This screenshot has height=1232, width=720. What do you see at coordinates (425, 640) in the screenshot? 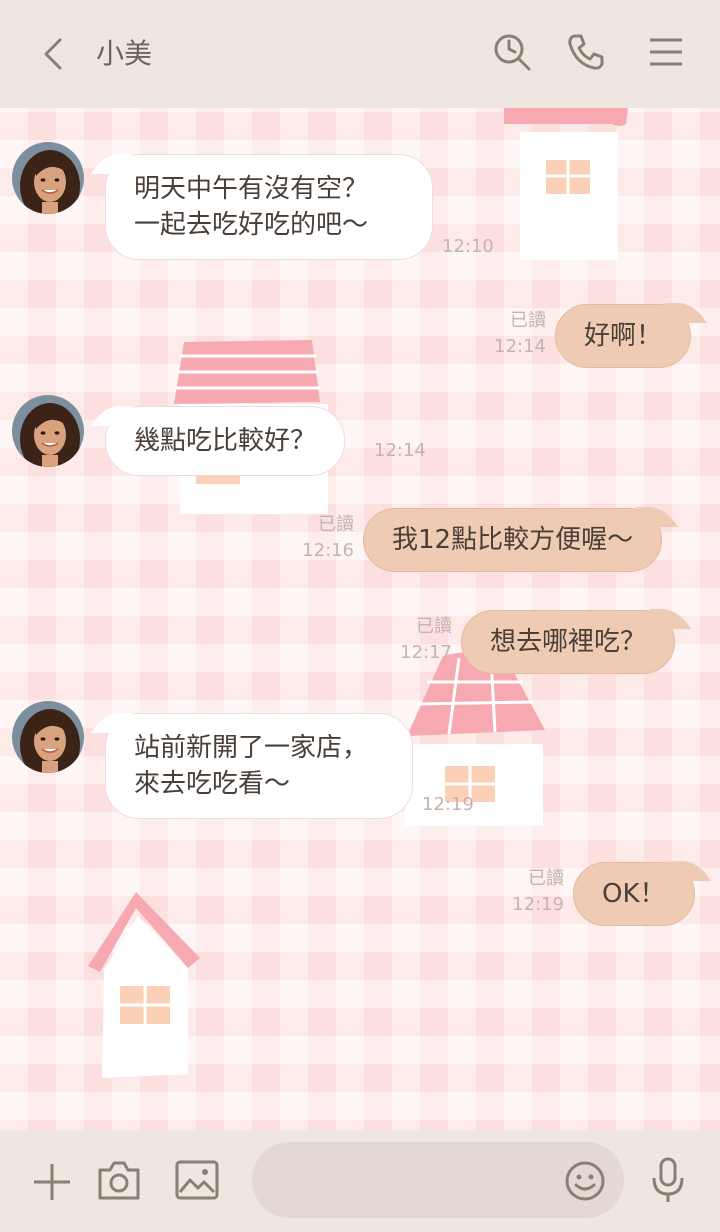
I see `message-status: 已讀 12:17` at bounding box center [425, 640].